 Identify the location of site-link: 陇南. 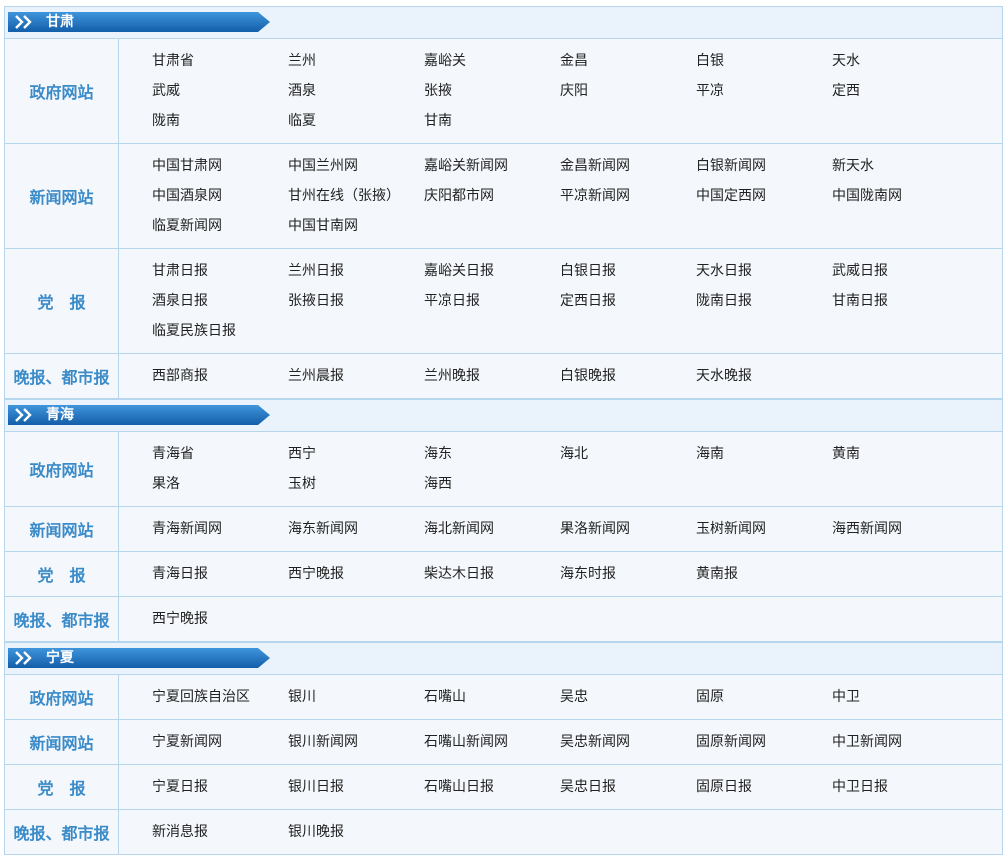
(220, 121).